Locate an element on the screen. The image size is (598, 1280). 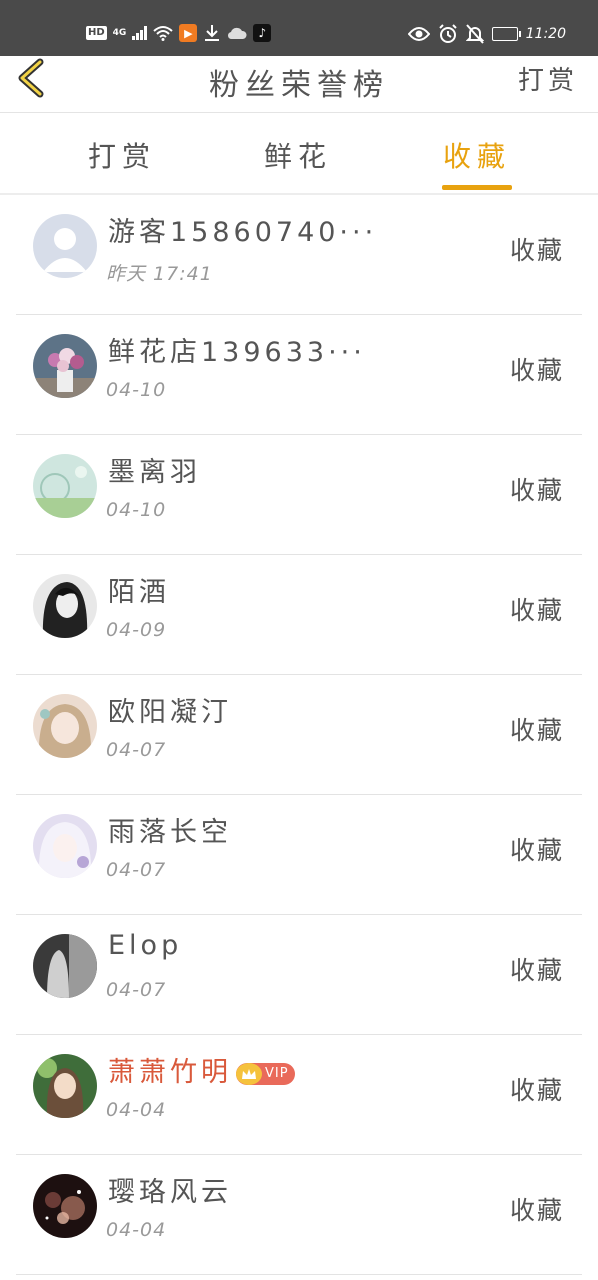
list-item: 欧阳凝汀 04-07 收藏 is located at coordinates (299, 735).